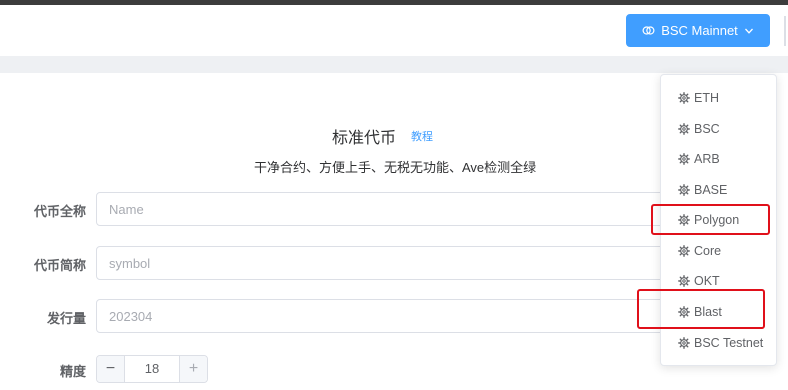  What do you see at coordinates (707, 129) in the screenshot?
I see `network-option-label: BSC` at bounding box center [707, 129].